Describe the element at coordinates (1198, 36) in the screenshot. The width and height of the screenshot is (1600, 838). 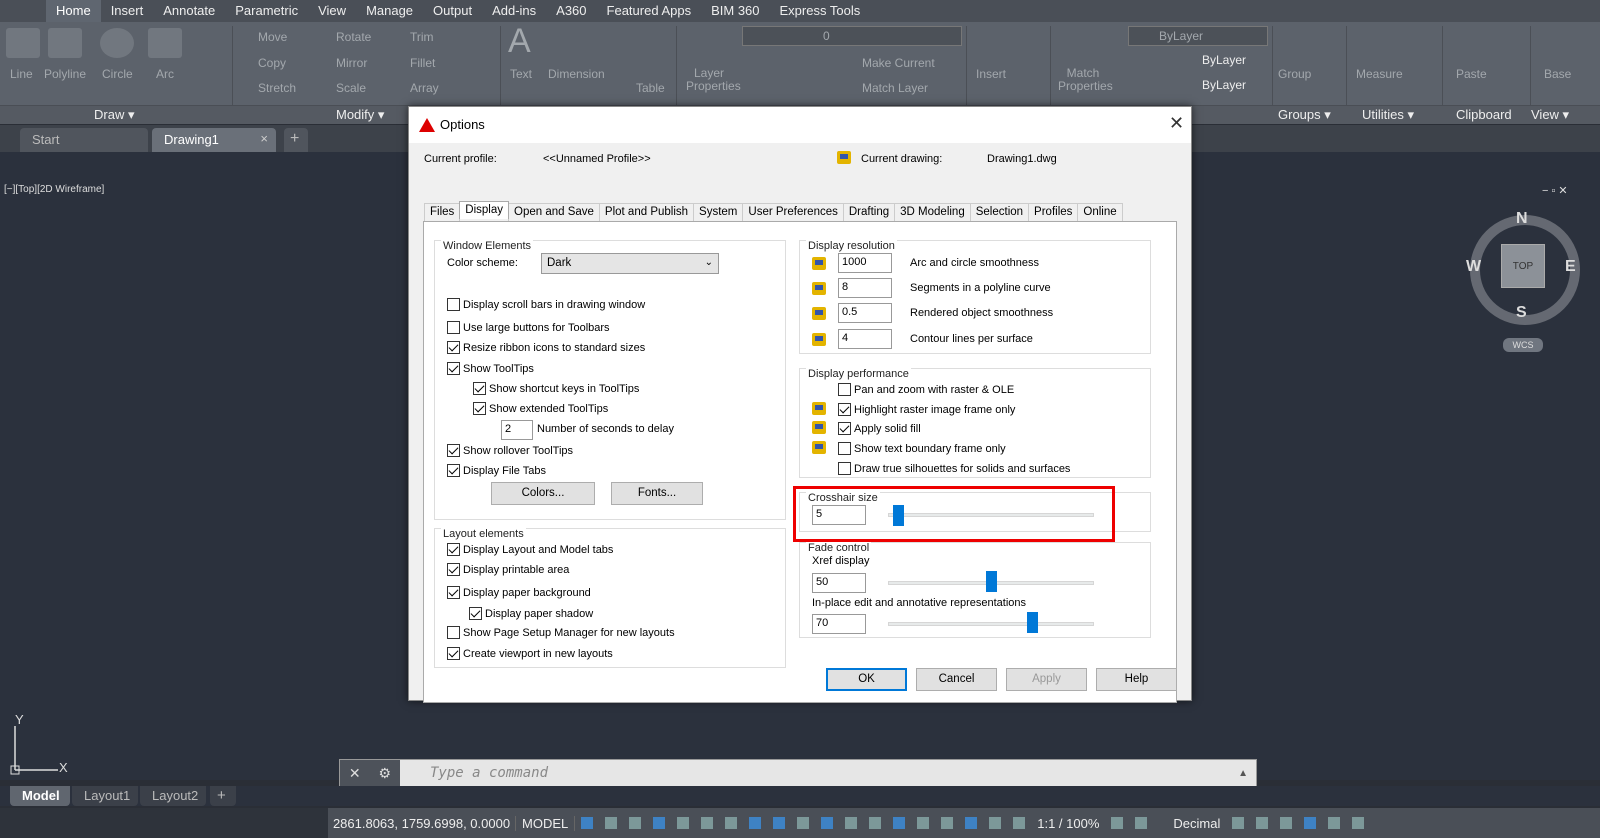
I see `color-dropdown: ByLayer` at that location.